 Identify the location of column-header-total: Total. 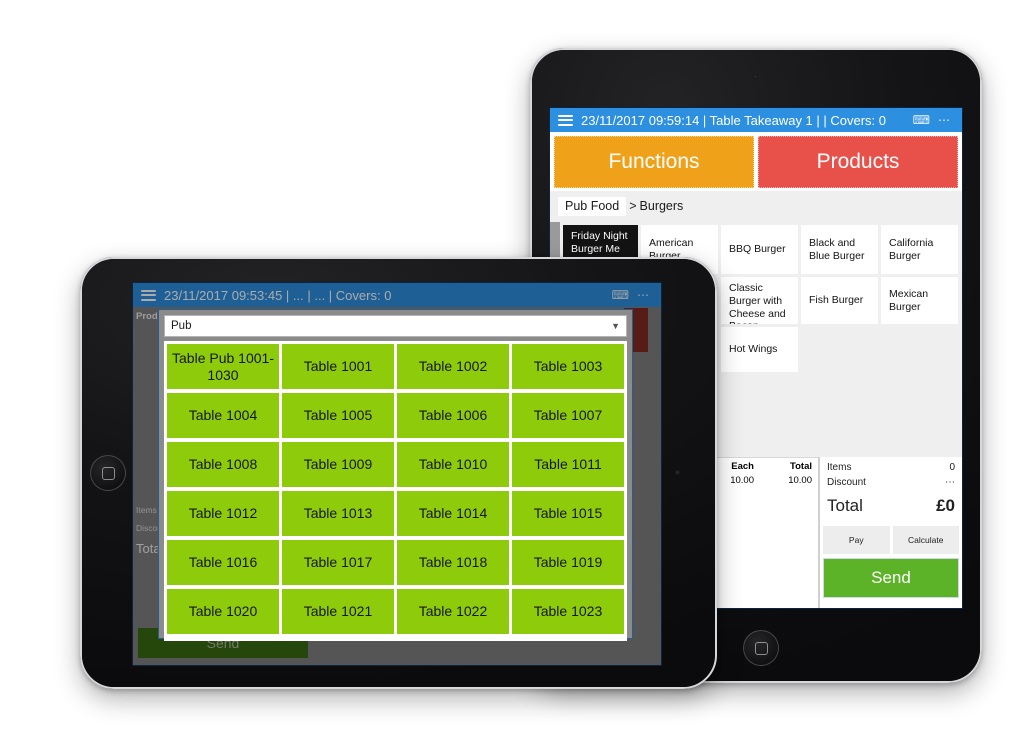
(801, 466).